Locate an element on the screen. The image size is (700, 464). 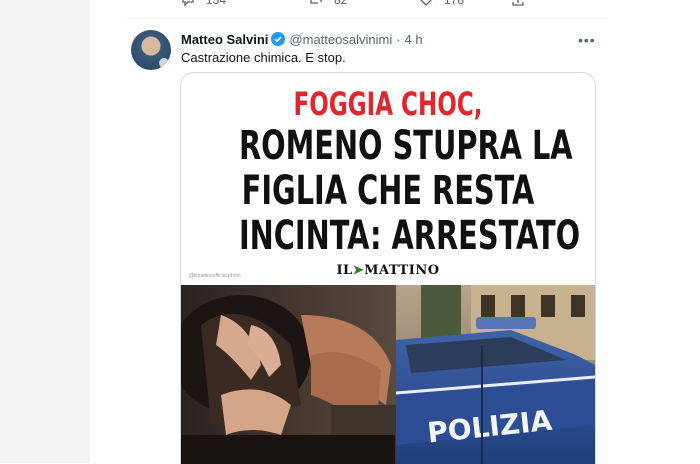
left-background is located at coordinates (45, 231).